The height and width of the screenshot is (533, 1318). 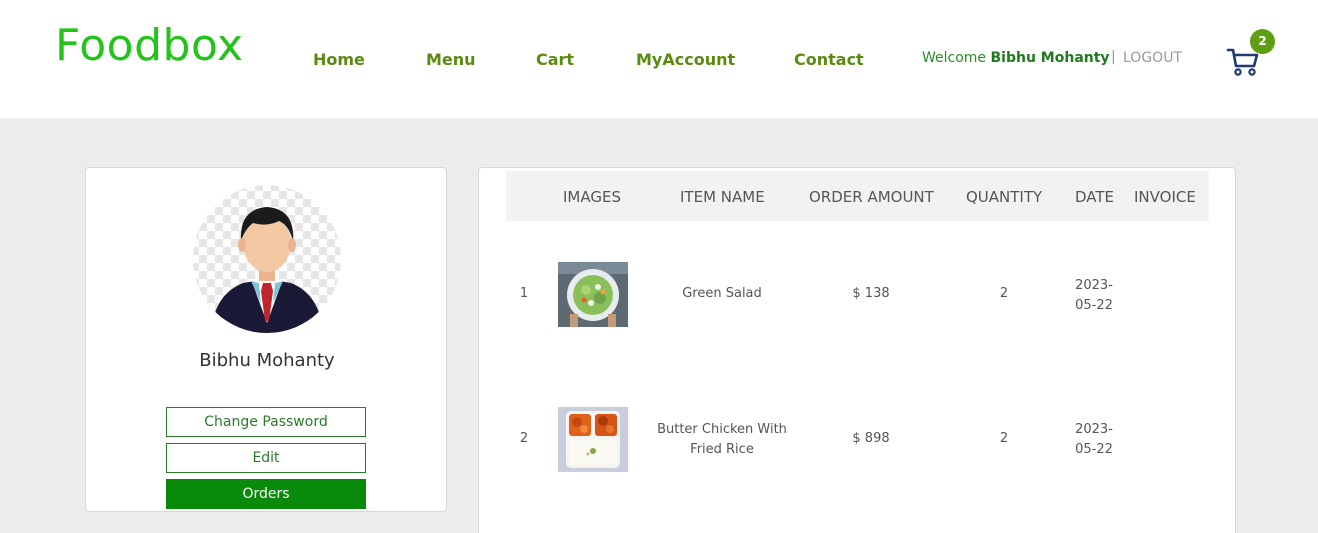 I want to click on welcome-message: Welcome Bibhu Mohanty, so click(x=1016, y=58).